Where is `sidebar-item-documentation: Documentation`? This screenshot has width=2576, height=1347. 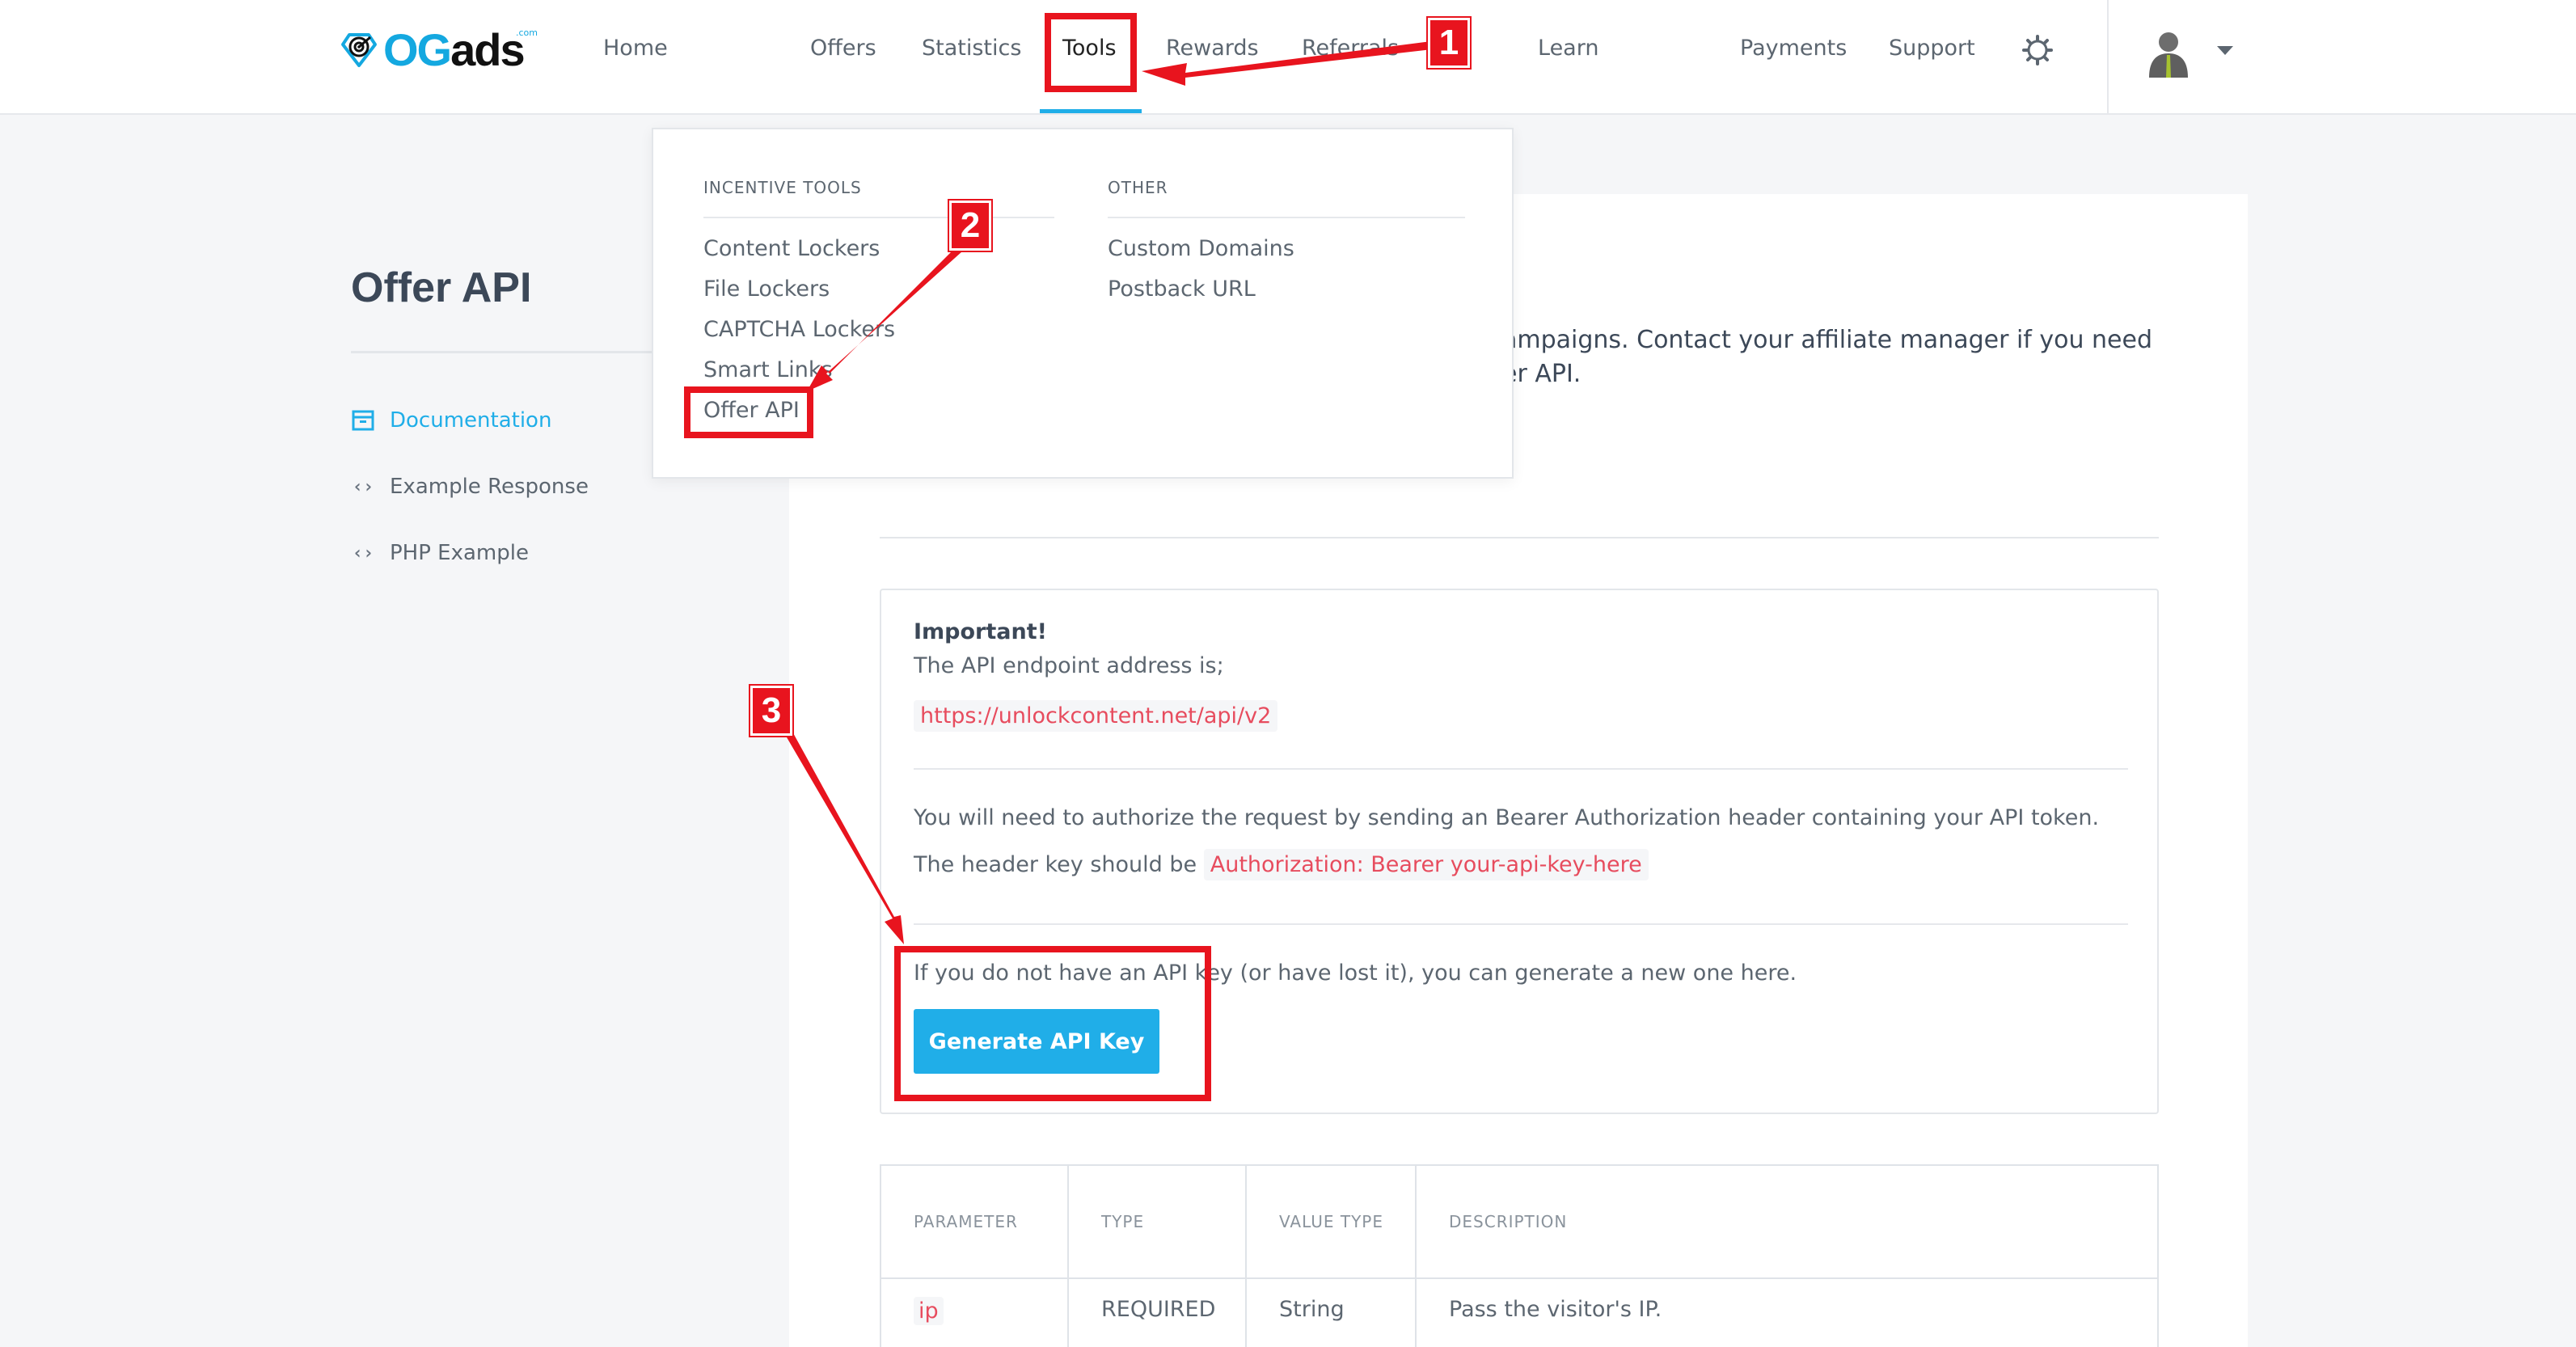
sidebar-item-documentation: Documentation is located at coordinates (451, 420).